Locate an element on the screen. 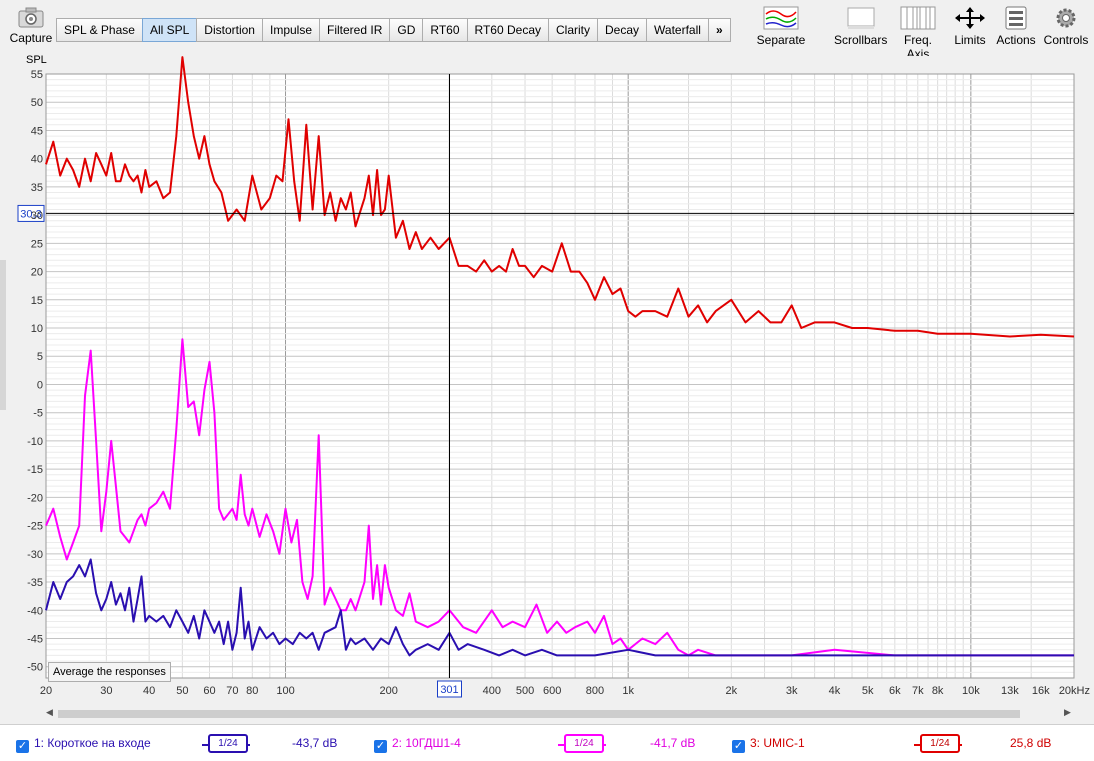 The width and height of the screenshot is (1094, 761). separate-label: Separate is located at coordinates (781, 40).